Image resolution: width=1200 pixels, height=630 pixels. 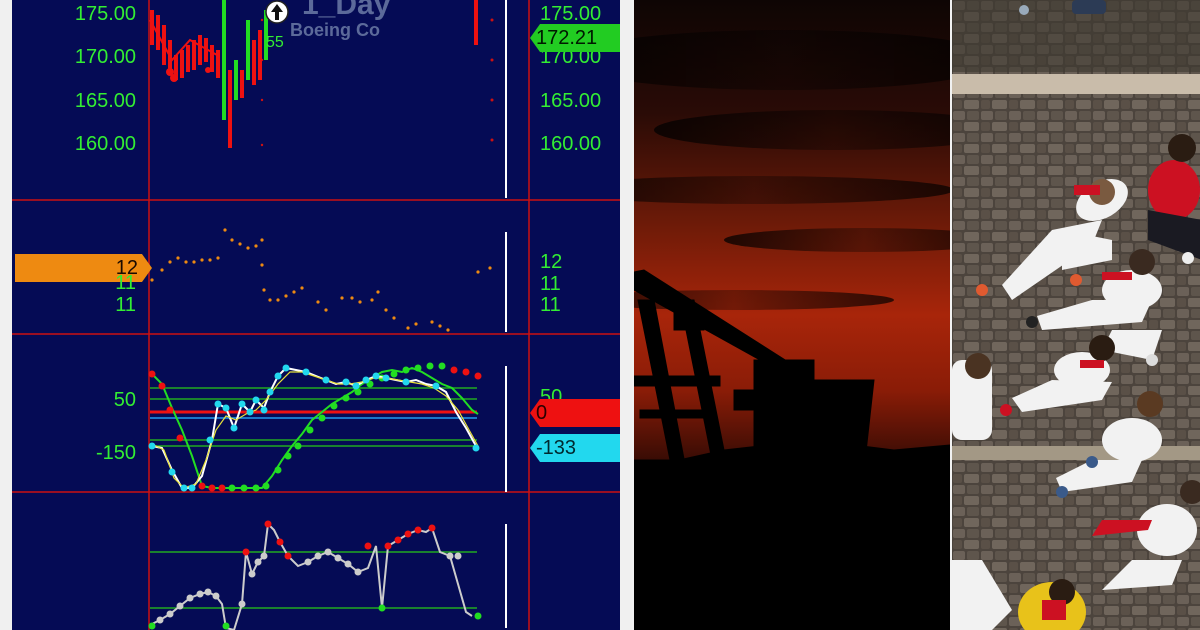 I want to click on oscillator-axis-left-50: 50, so click(x=124, y=400).